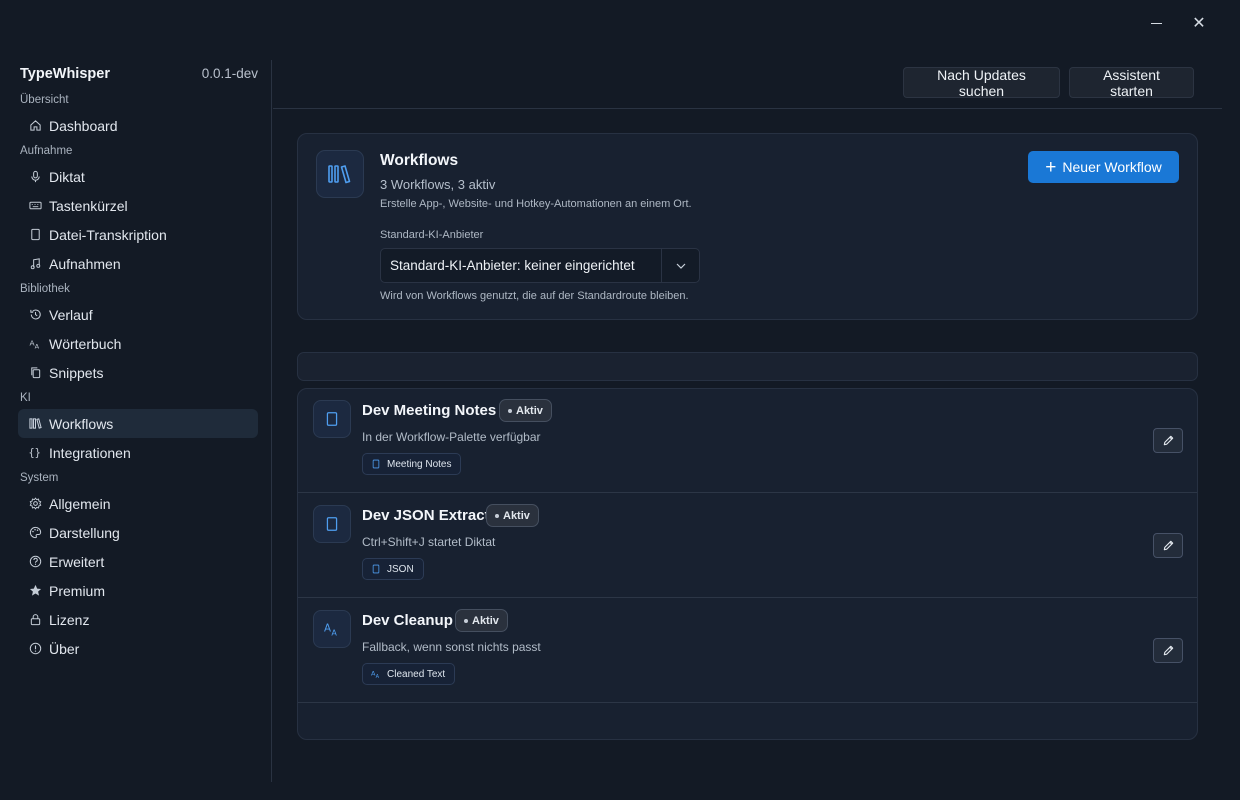  Describe the element at coordinates (1131, 83) in the screenshot. I see `start-assistant-button: Assistent starten` at that location.